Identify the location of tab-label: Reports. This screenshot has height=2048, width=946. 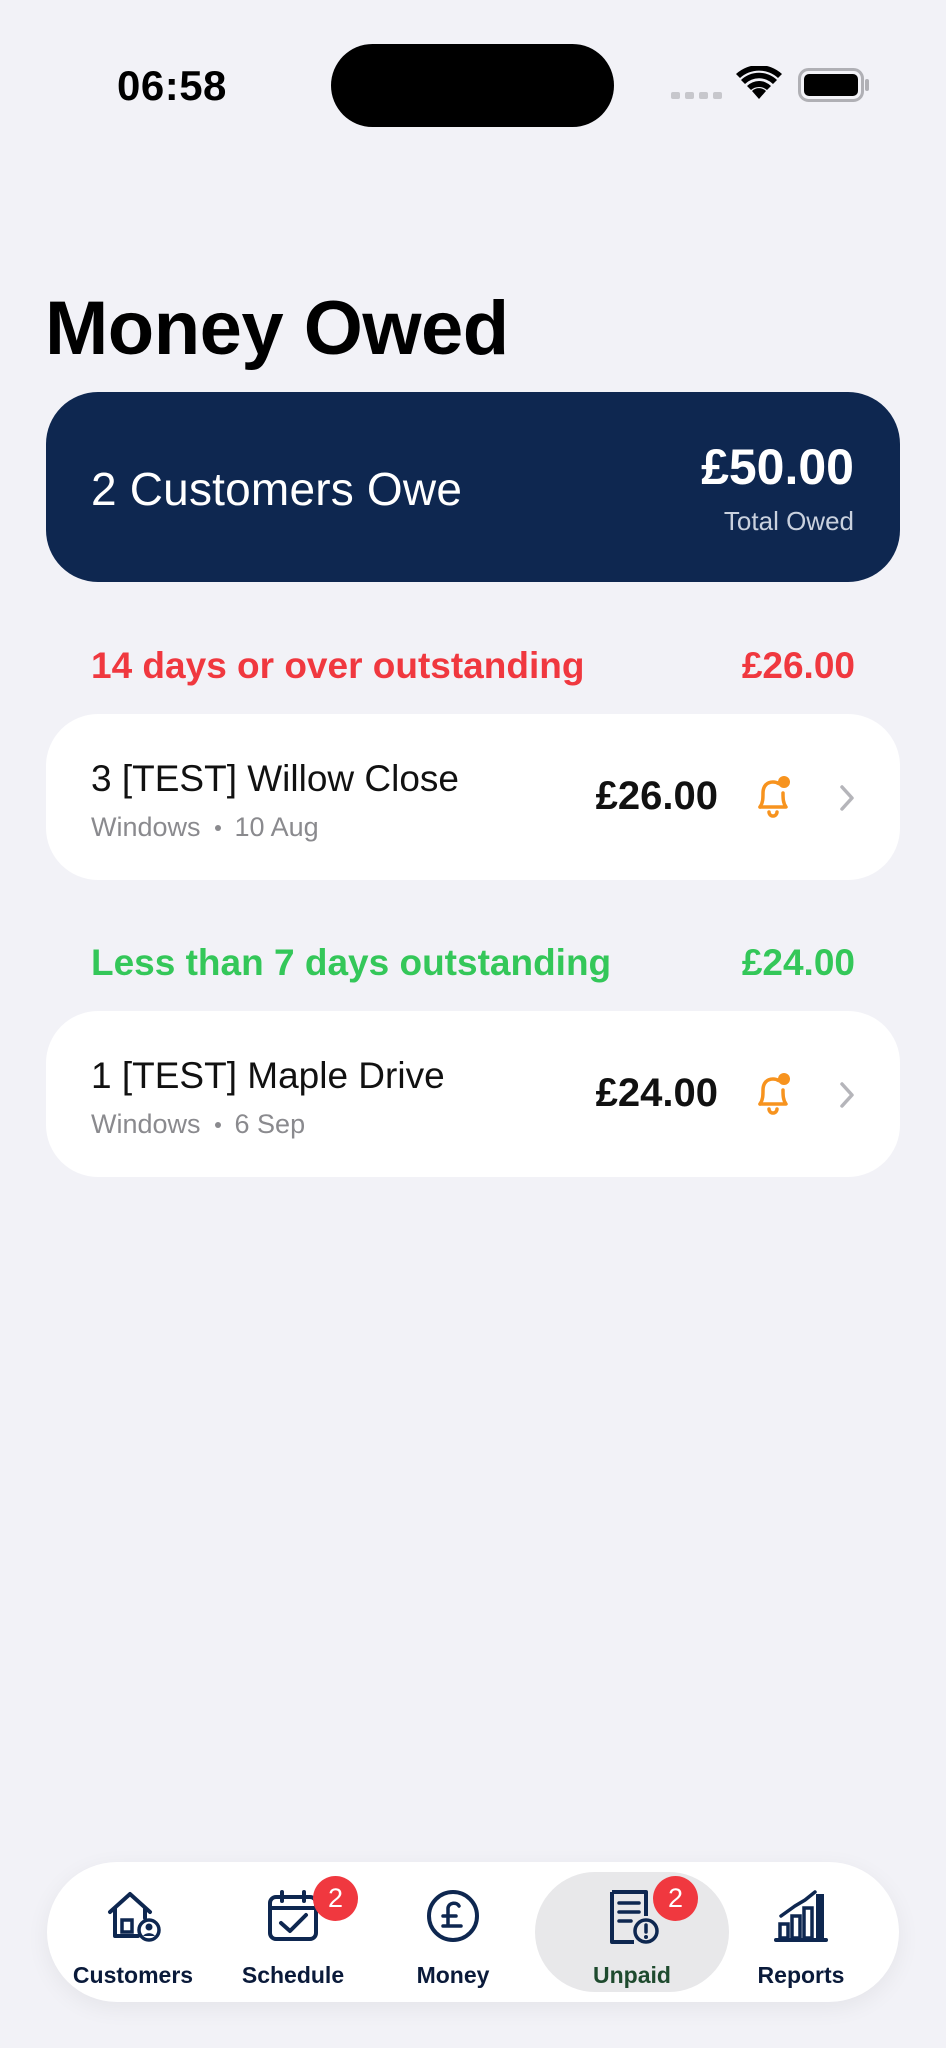
(801, 1975).